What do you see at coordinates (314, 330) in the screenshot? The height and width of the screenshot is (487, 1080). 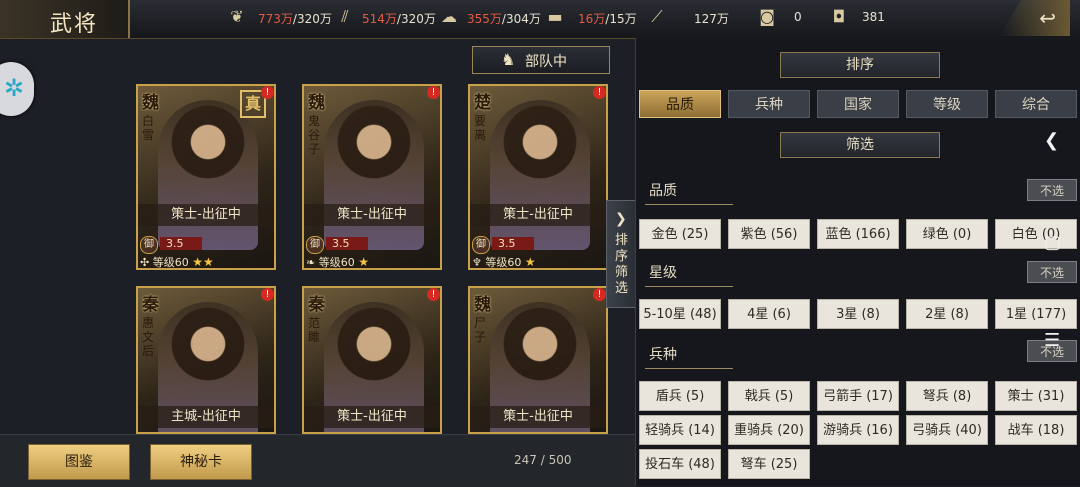 I see `general-name: 范雎` at bounding box center [314, 330].